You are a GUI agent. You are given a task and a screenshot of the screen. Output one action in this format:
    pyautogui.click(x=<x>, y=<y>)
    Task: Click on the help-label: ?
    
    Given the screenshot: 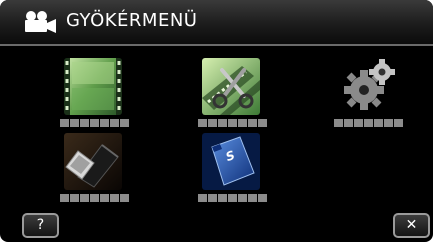 What is the action you would take?
    pyautogui.click(x=40, y=225)
    